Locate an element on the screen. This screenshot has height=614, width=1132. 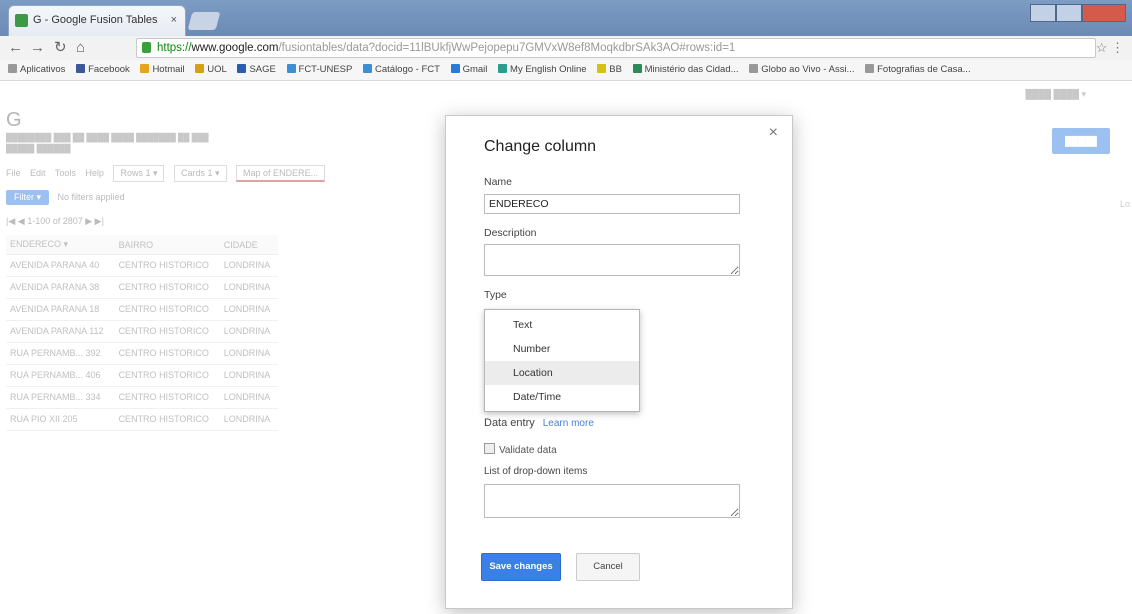
window-controls is located at coordinates (1078, 13).